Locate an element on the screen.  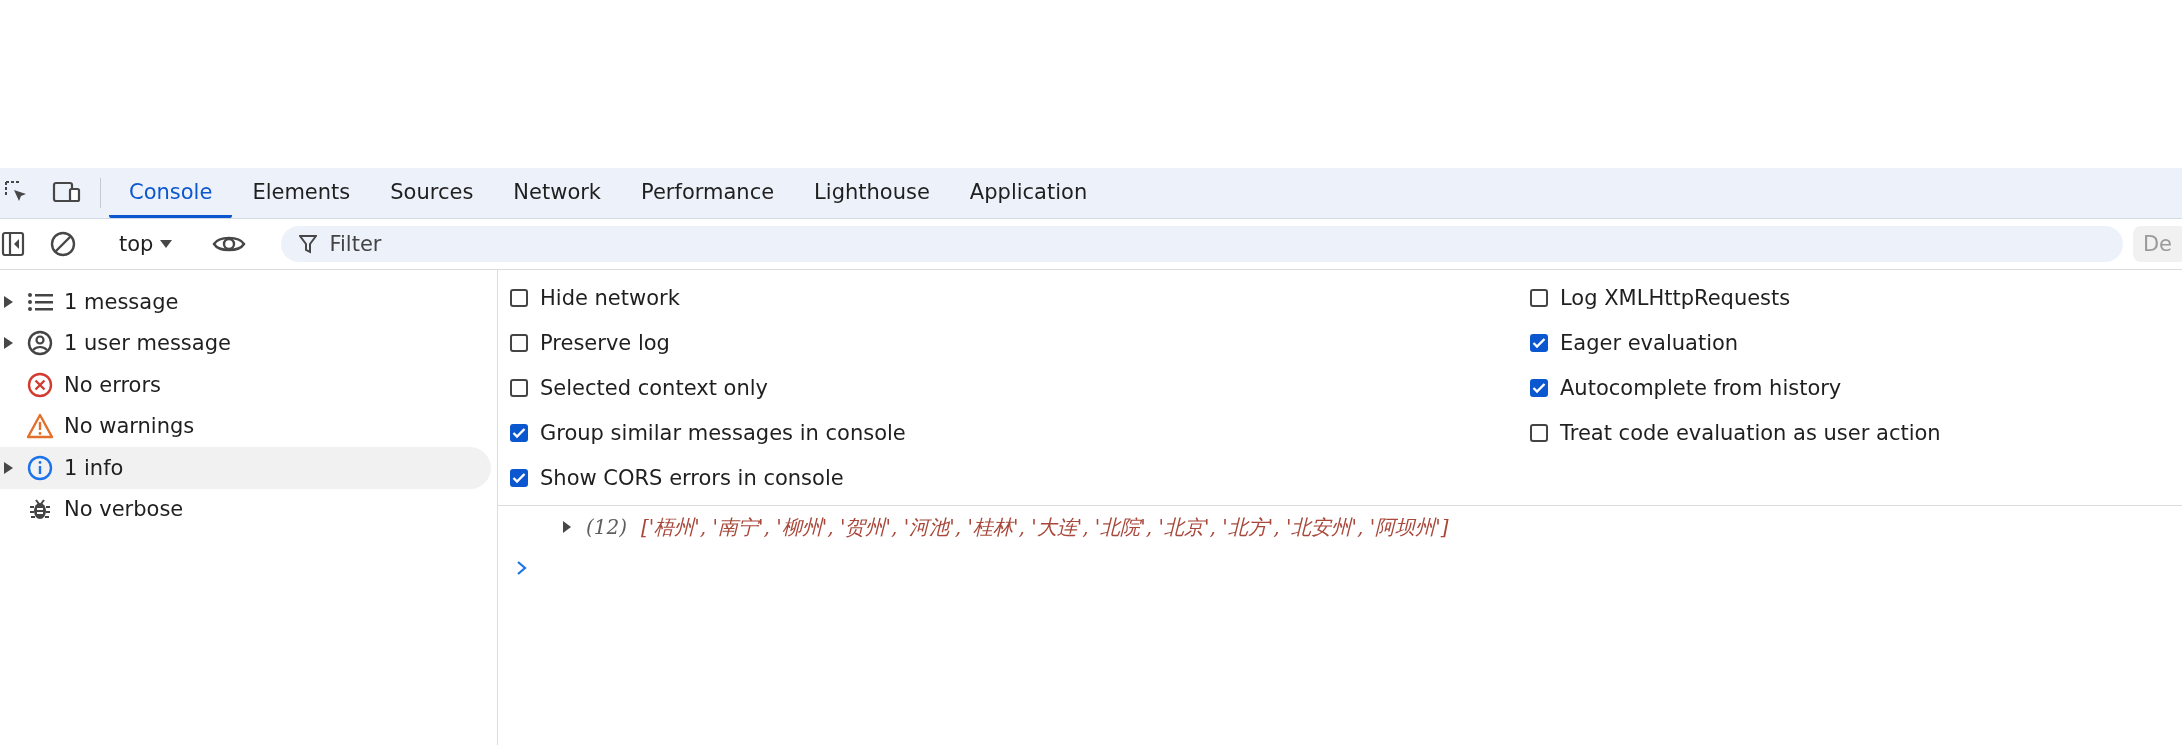
sidebar-item: 1 user message is located at coordinates (245, 343).